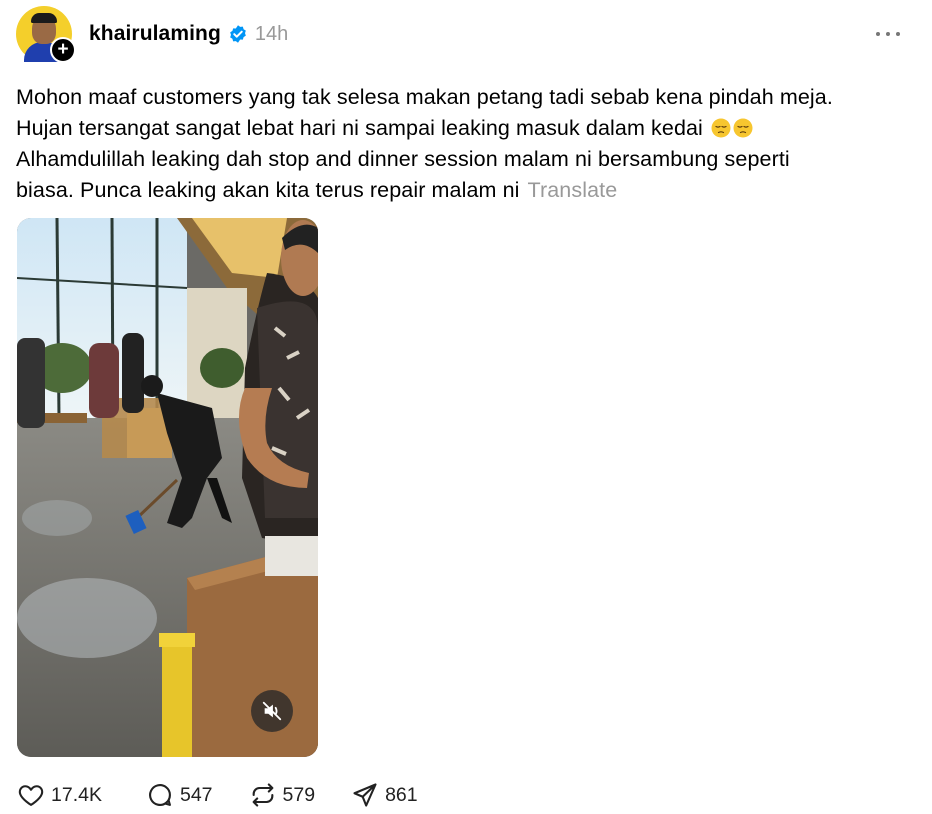  I want to click on avatar-cap, so click(44, 18).